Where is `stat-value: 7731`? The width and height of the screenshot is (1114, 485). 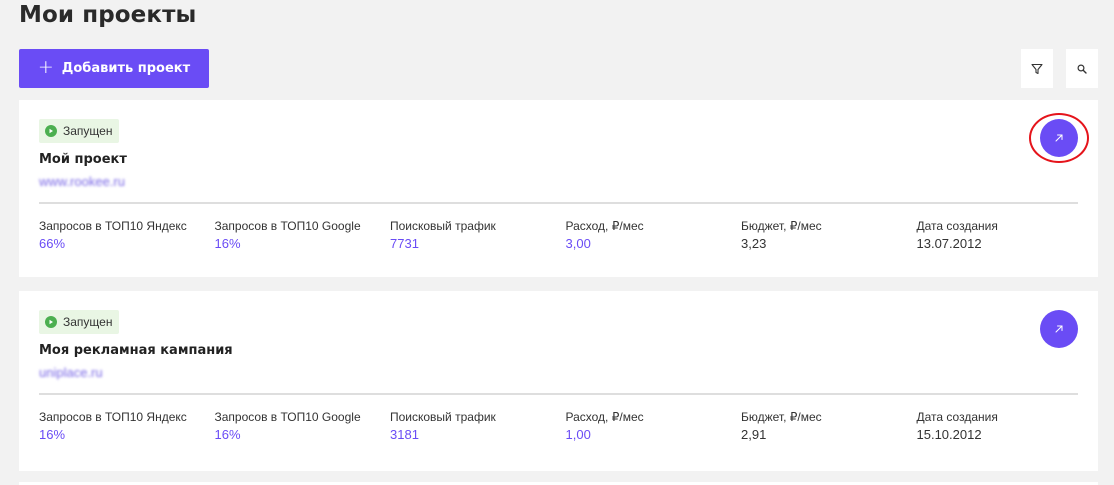 stat-value: 7731 is located at coordinates (478, 244).